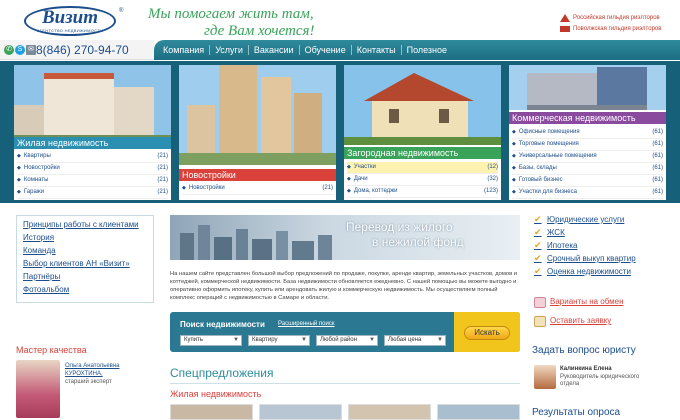 This screenshot has width=680, height=420. Describe the element at coordinates (31, 50) in the screenshot. I see `email-icon: ✉` at that location.